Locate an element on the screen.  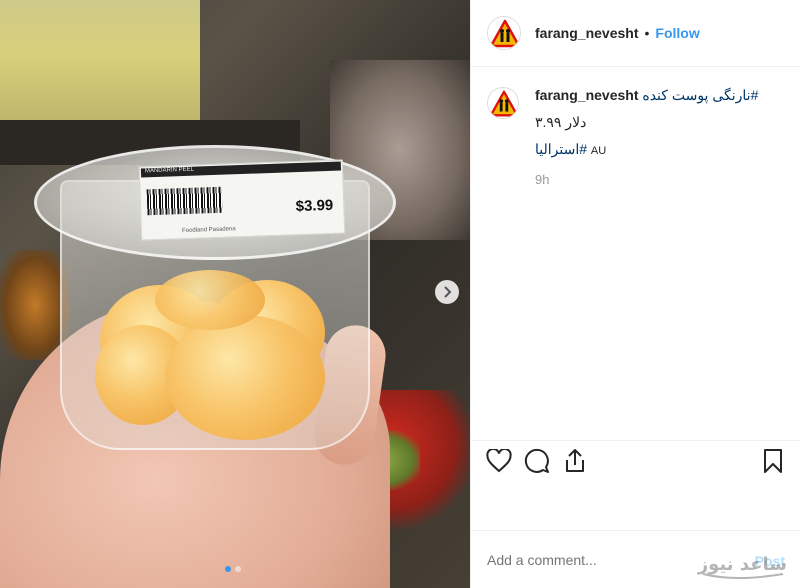
caption-price: دلار ۳.۹۹ is located at coordinates (561, 122).